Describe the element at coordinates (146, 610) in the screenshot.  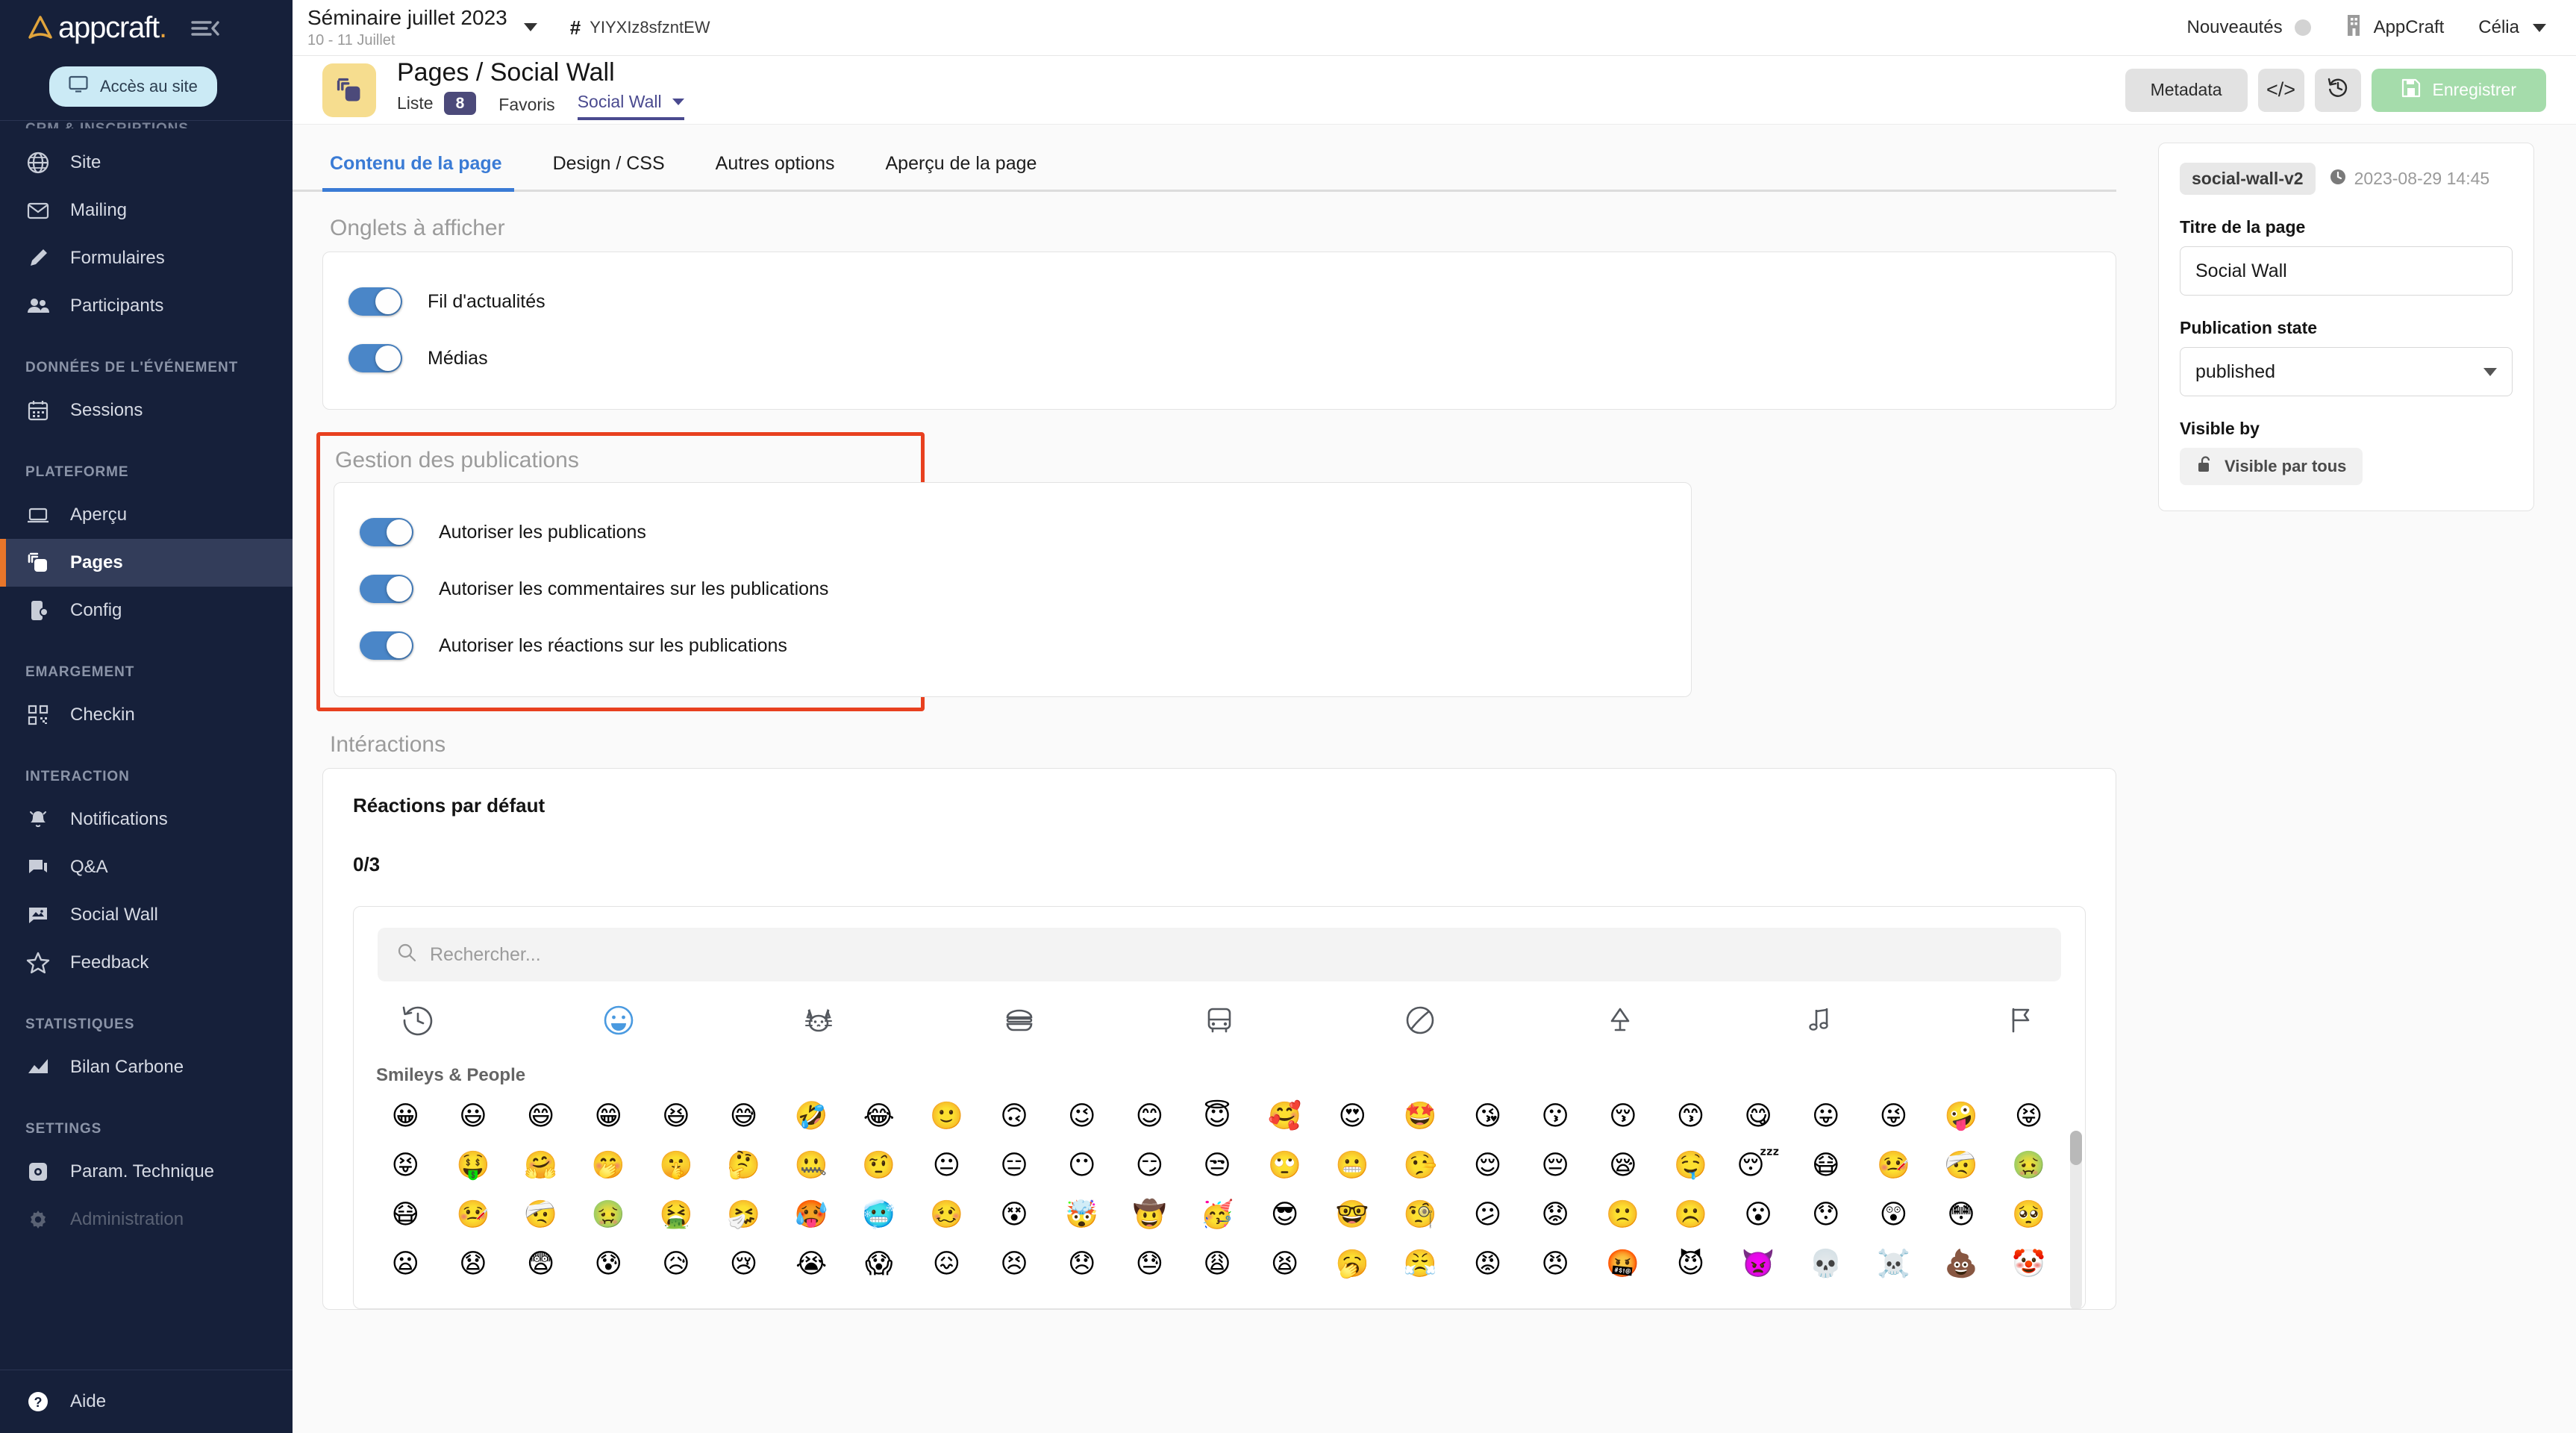
I see `sidebar-item-config: Config` at that location.